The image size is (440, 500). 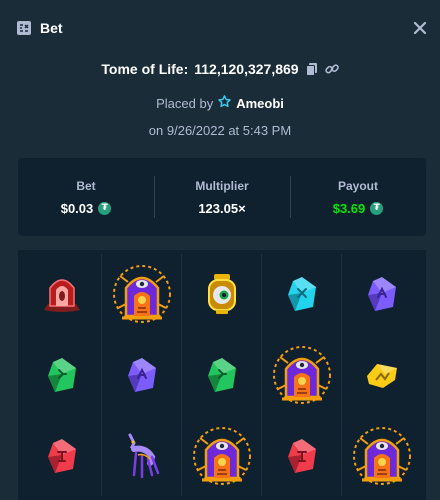 I want to click on game-name: Tome of Life:, so click(x=145, y=69).